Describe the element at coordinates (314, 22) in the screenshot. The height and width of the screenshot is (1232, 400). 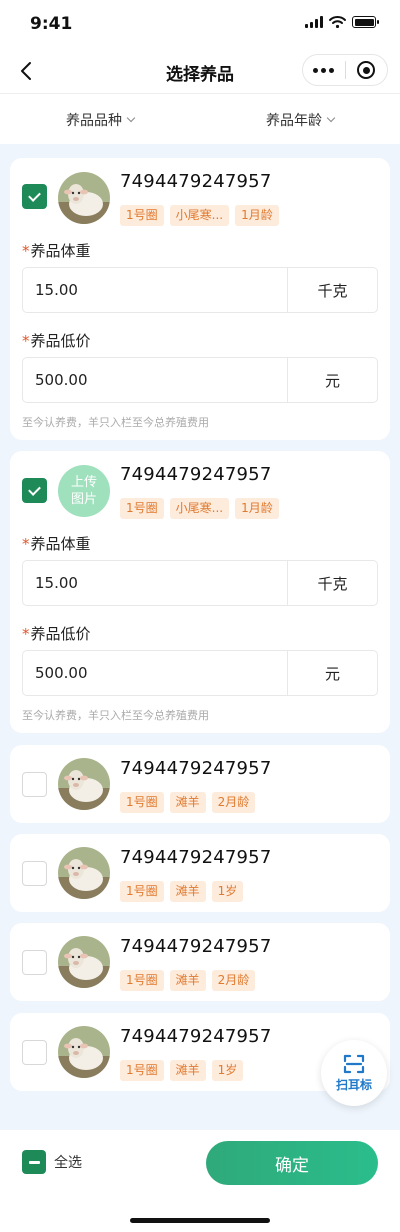
I see `signal-icon` at that location.